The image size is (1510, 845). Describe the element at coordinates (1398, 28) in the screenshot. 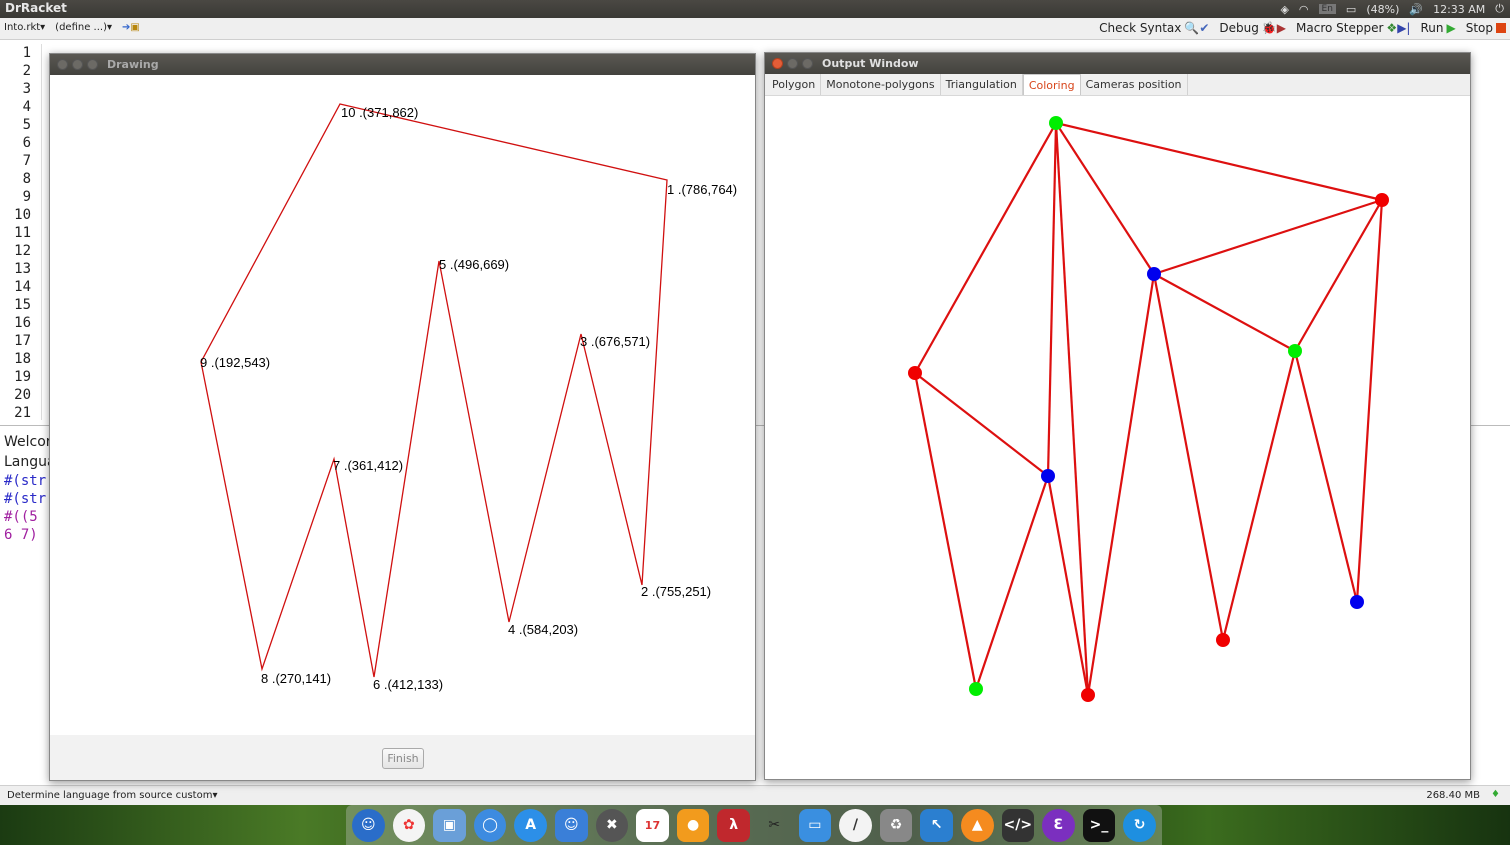

I see `macro-stepper-icon: ❖▶|` at that location.